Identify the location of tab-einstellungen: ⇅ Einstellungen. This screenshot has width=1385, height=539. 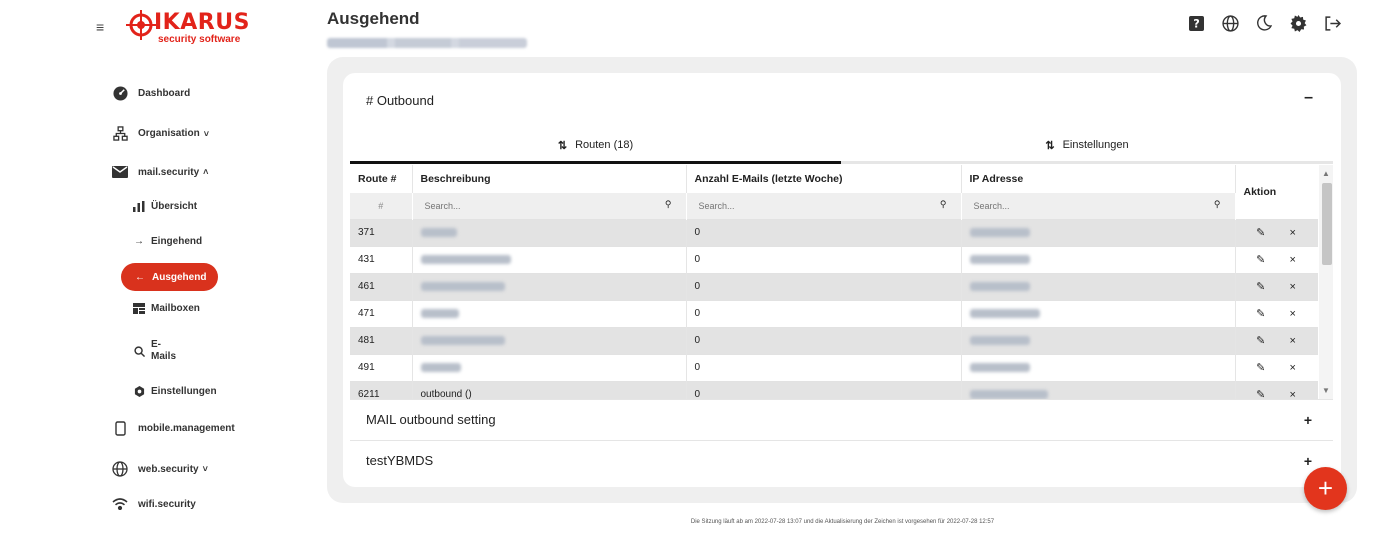
(1087, 145).